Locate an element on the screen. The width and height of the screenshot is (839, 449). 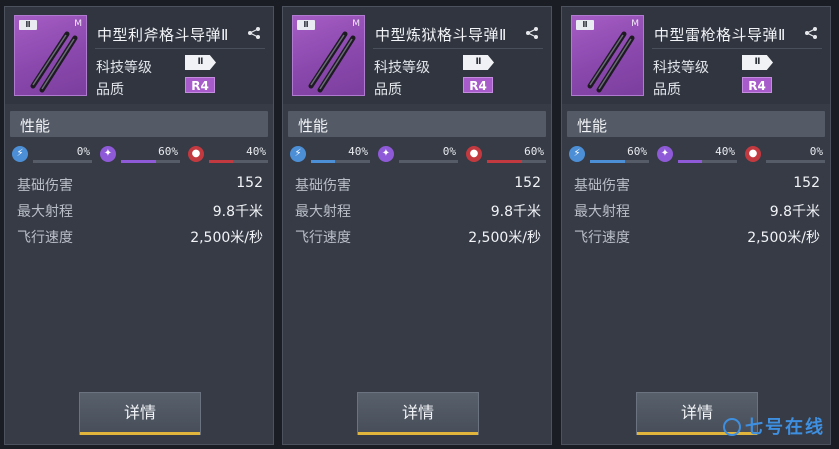
card-header: Ⅱ M 中型炼狱格斗导弹Ⅱ 科技等级 Ⅱ 品质 R4 is located at coordinates (417, 55).